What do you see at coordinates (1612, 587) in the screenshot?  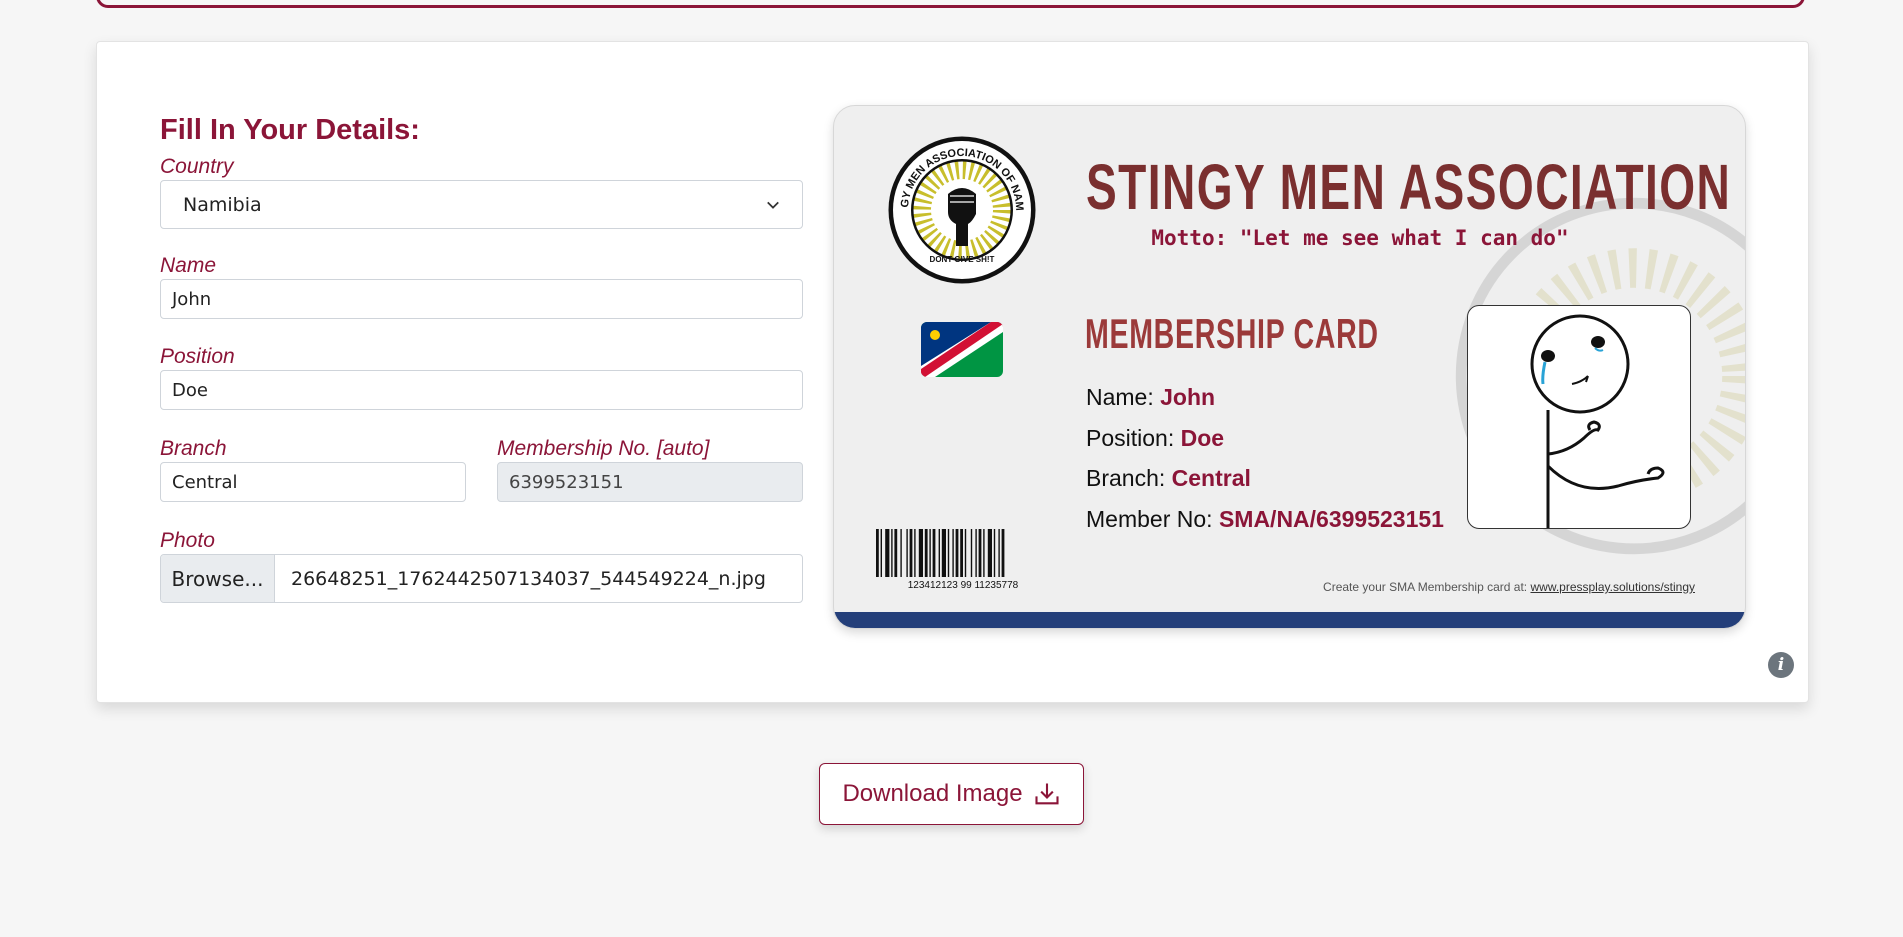 I see `credit-link: www.pressplay.solutions/stingy` at bounding box center [1612, 587].